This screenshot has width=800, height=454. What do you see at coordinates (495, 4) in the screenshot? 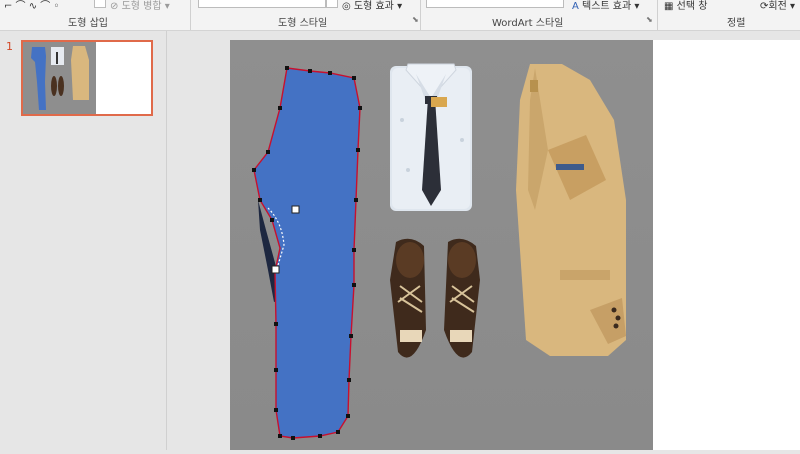
I see `wordart-style-gallery` at bounding box center [495, 4].